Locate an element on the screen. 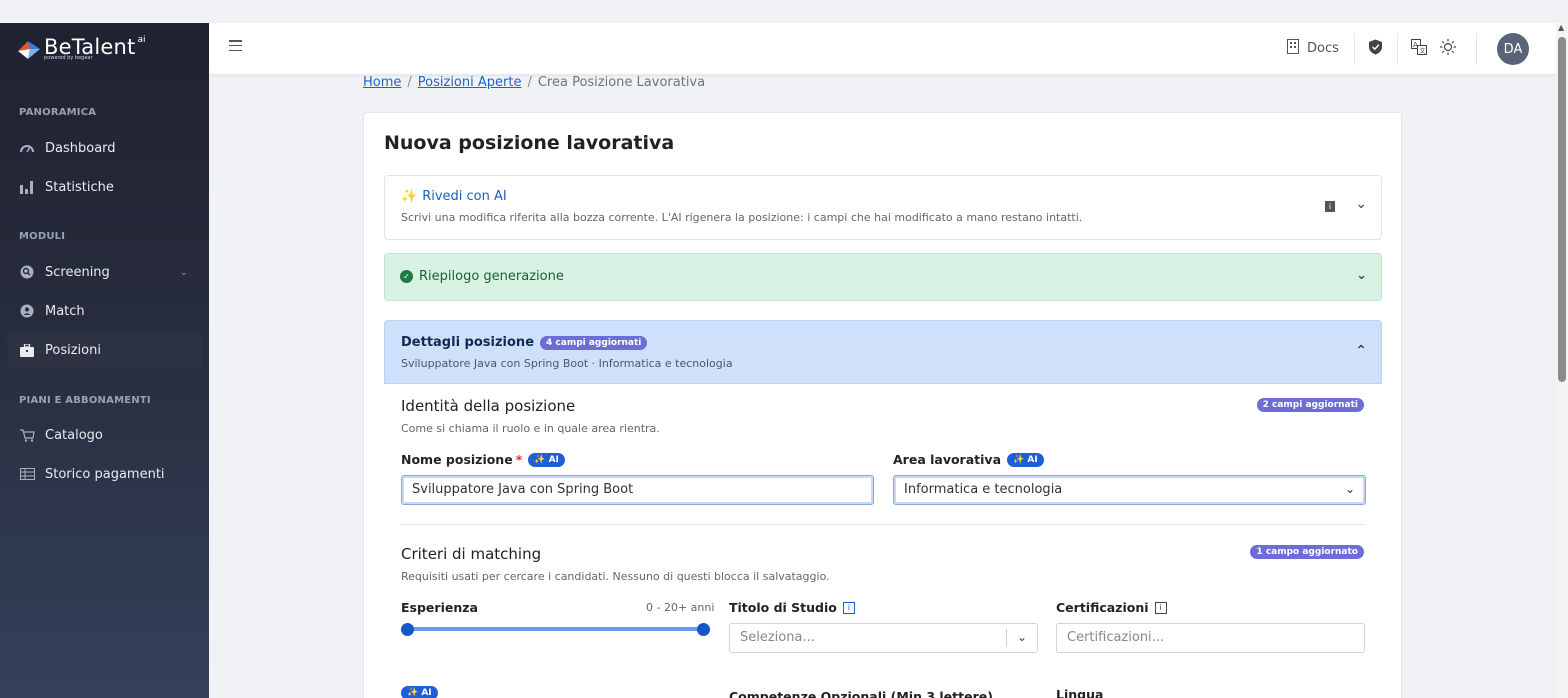 This screenshot has height=698, width=1568. sidebar-item-catalogo: Catalogo is located at coordinates (104, 435).